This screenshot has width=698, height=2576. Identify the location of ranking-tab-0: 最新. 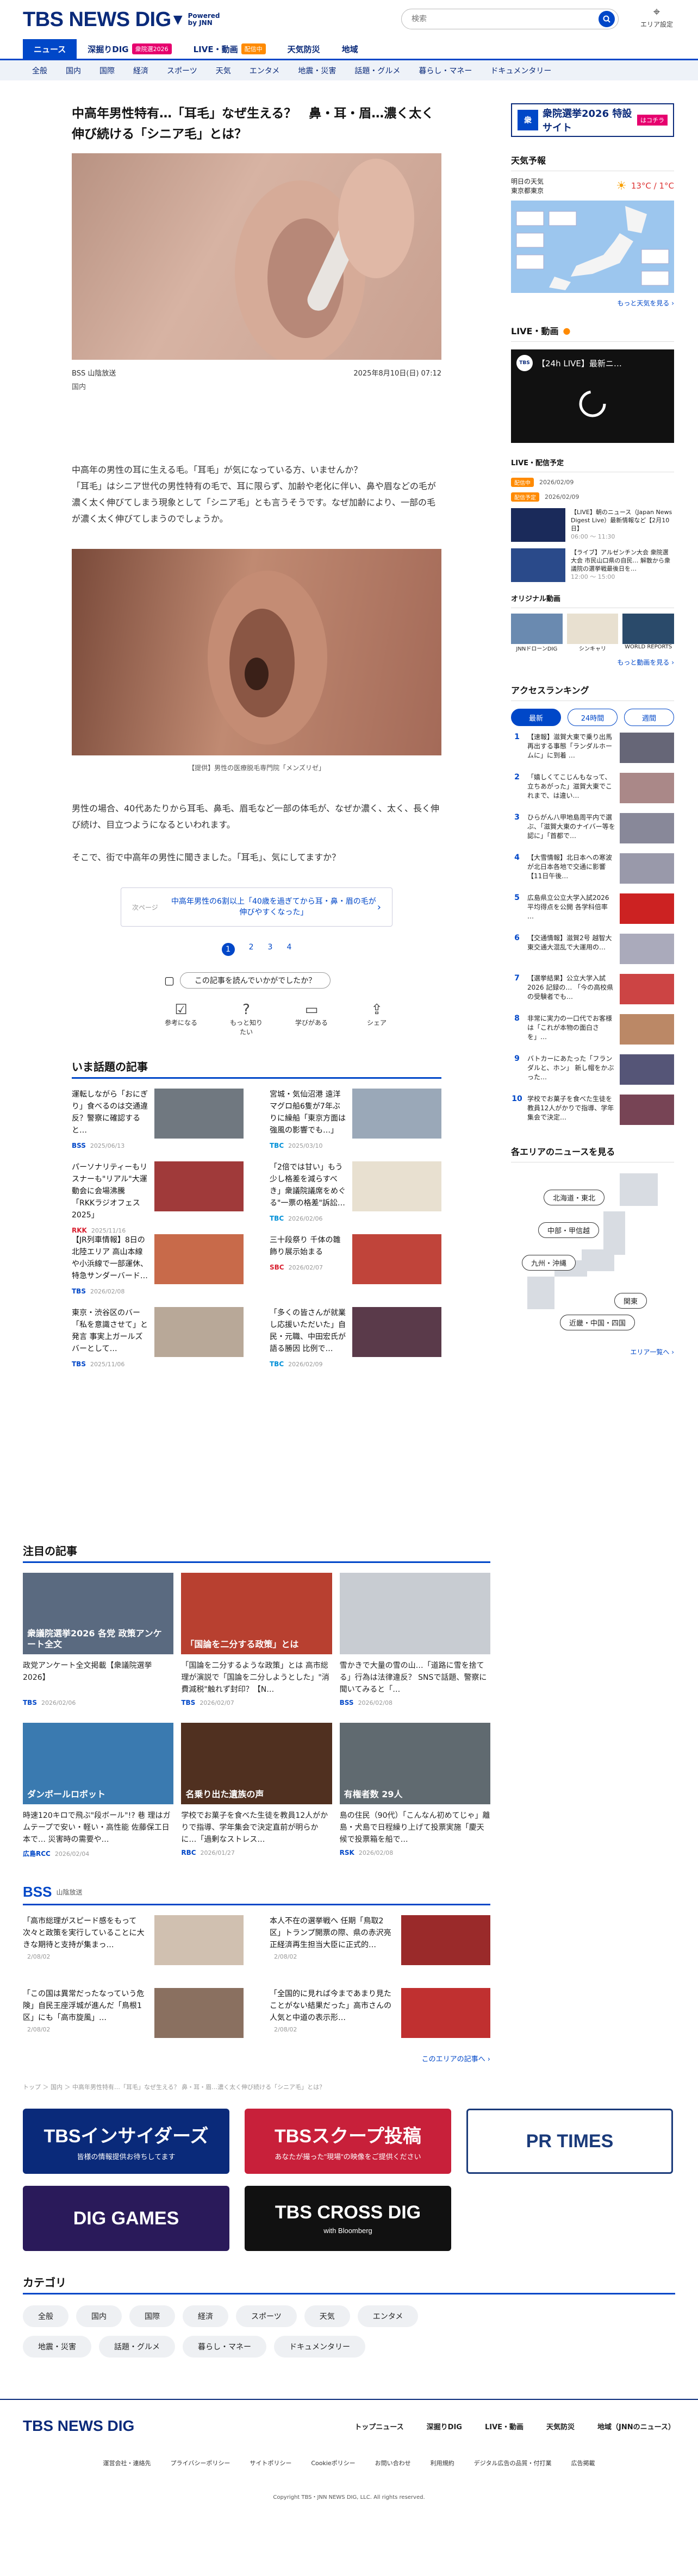
(536, 717).